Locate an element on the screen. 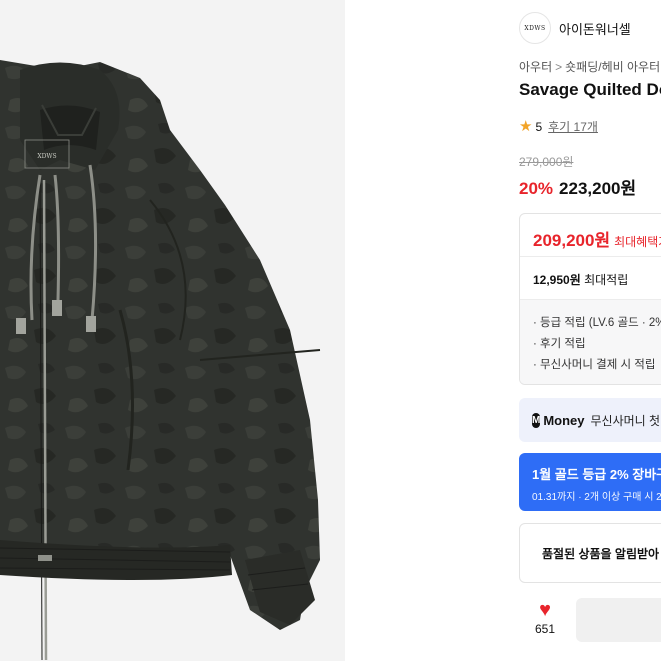 The height and width of the screenshot is (661, 661). product-title: Savage Quilted Down Jacket is located at coordinates (590, 89).